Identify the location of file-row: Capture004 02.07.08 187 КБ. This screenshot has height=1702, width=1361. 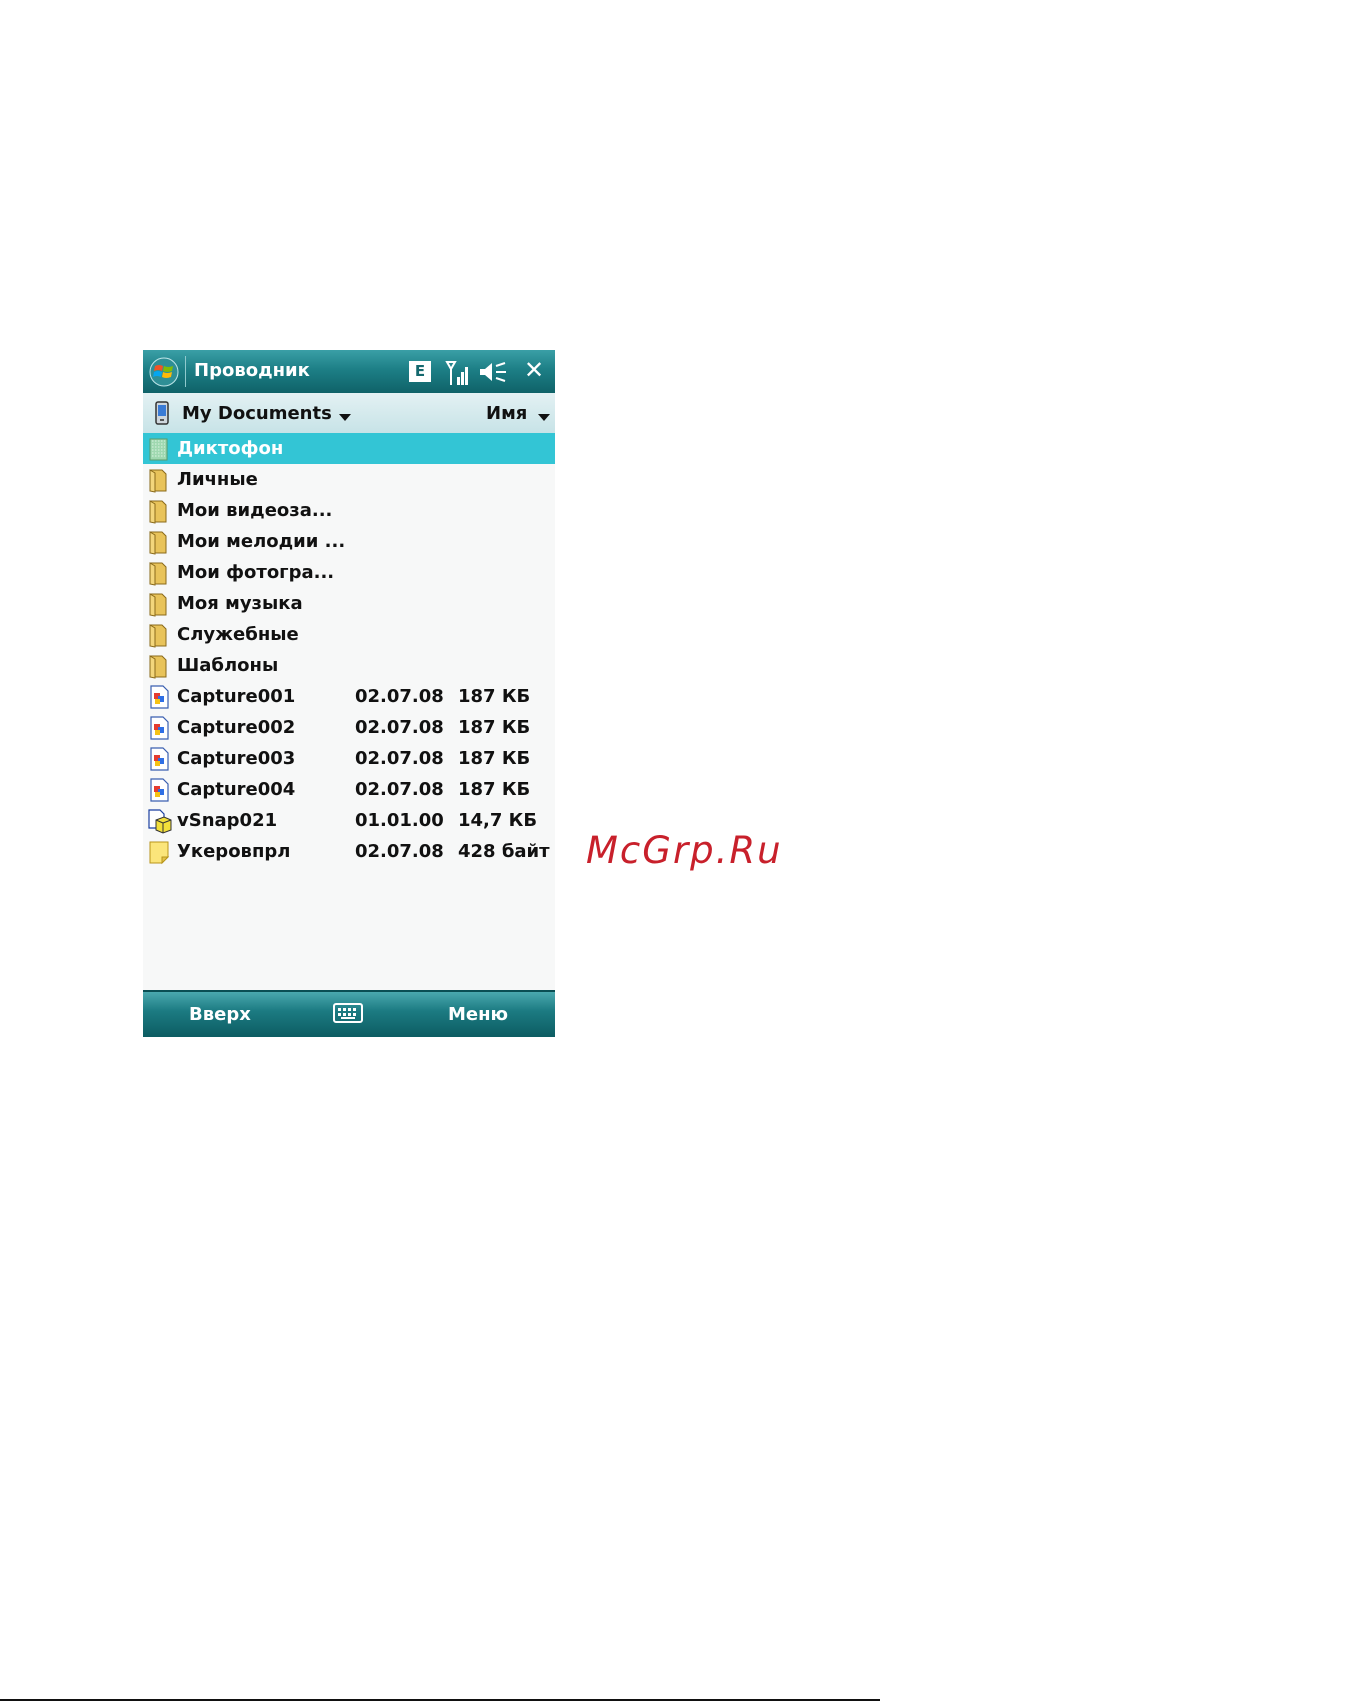
(349, 789).